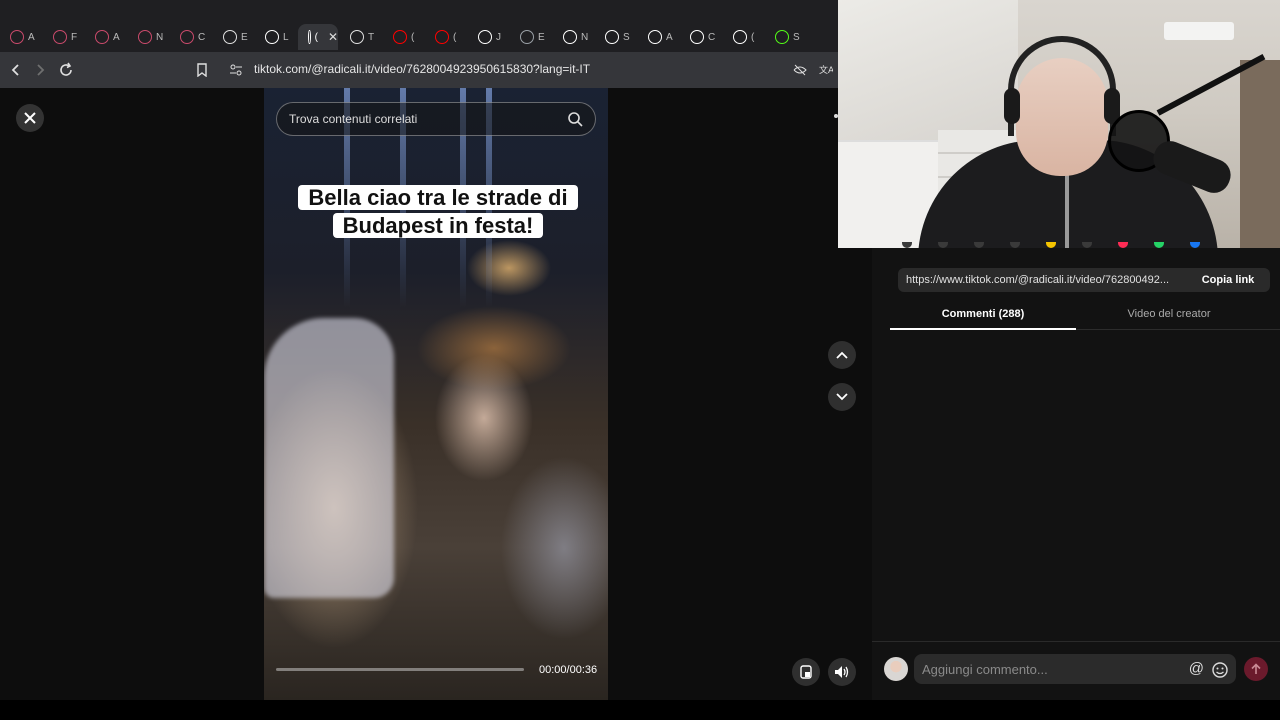 Image resolution: width=1280 pixels, height=720 pixels. I want to click on browser-tab: T, so click(360, 37).